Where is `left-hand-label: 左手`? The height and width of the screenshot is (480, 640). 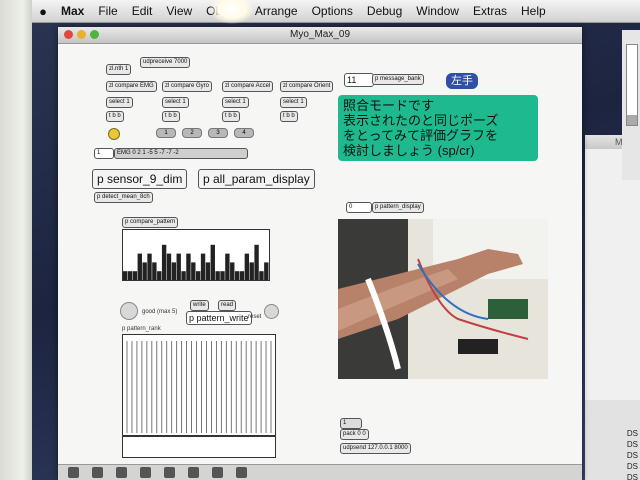 left-hand-label: 左手 is located at coordinates (462, 81).